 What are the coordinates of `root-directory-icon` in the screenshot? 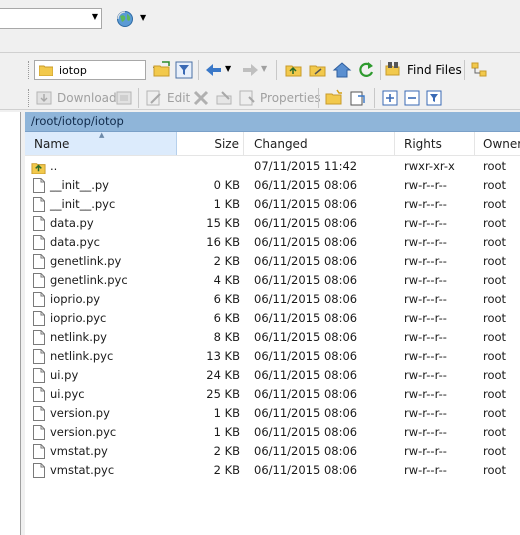 It's located at (318, 70).